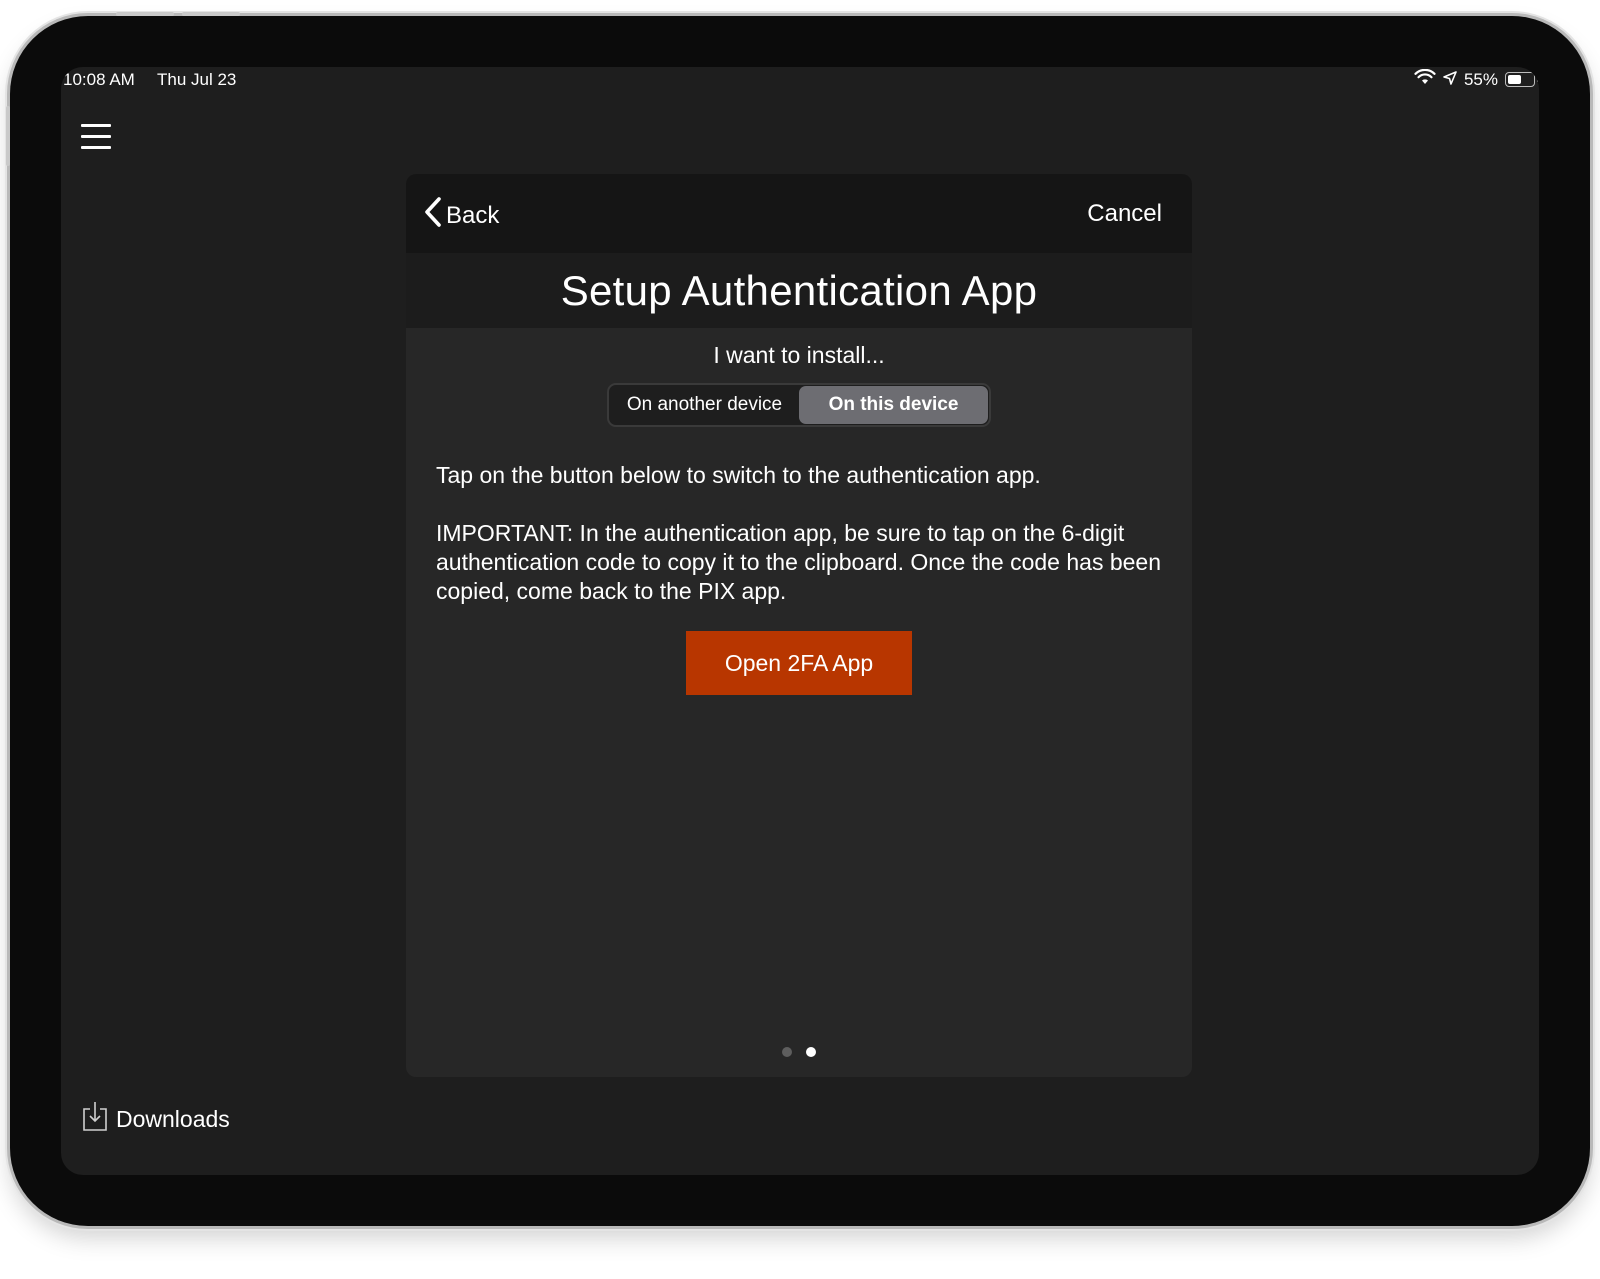  I want to click on back-button: Back, so click(461, 215).